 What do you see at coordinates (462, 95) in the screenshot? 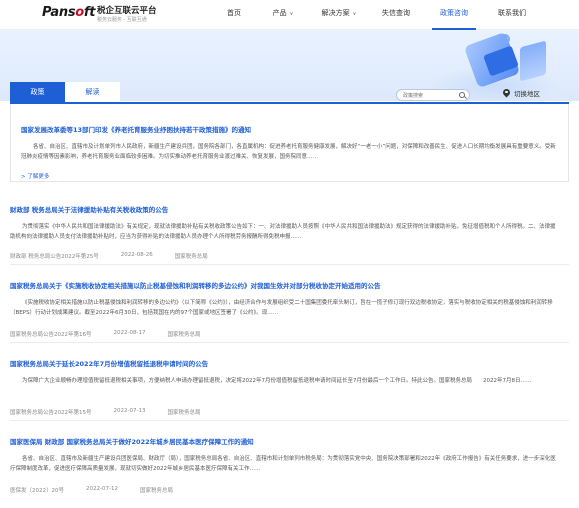
I see `search-icon` at bounding box center [462, 95].